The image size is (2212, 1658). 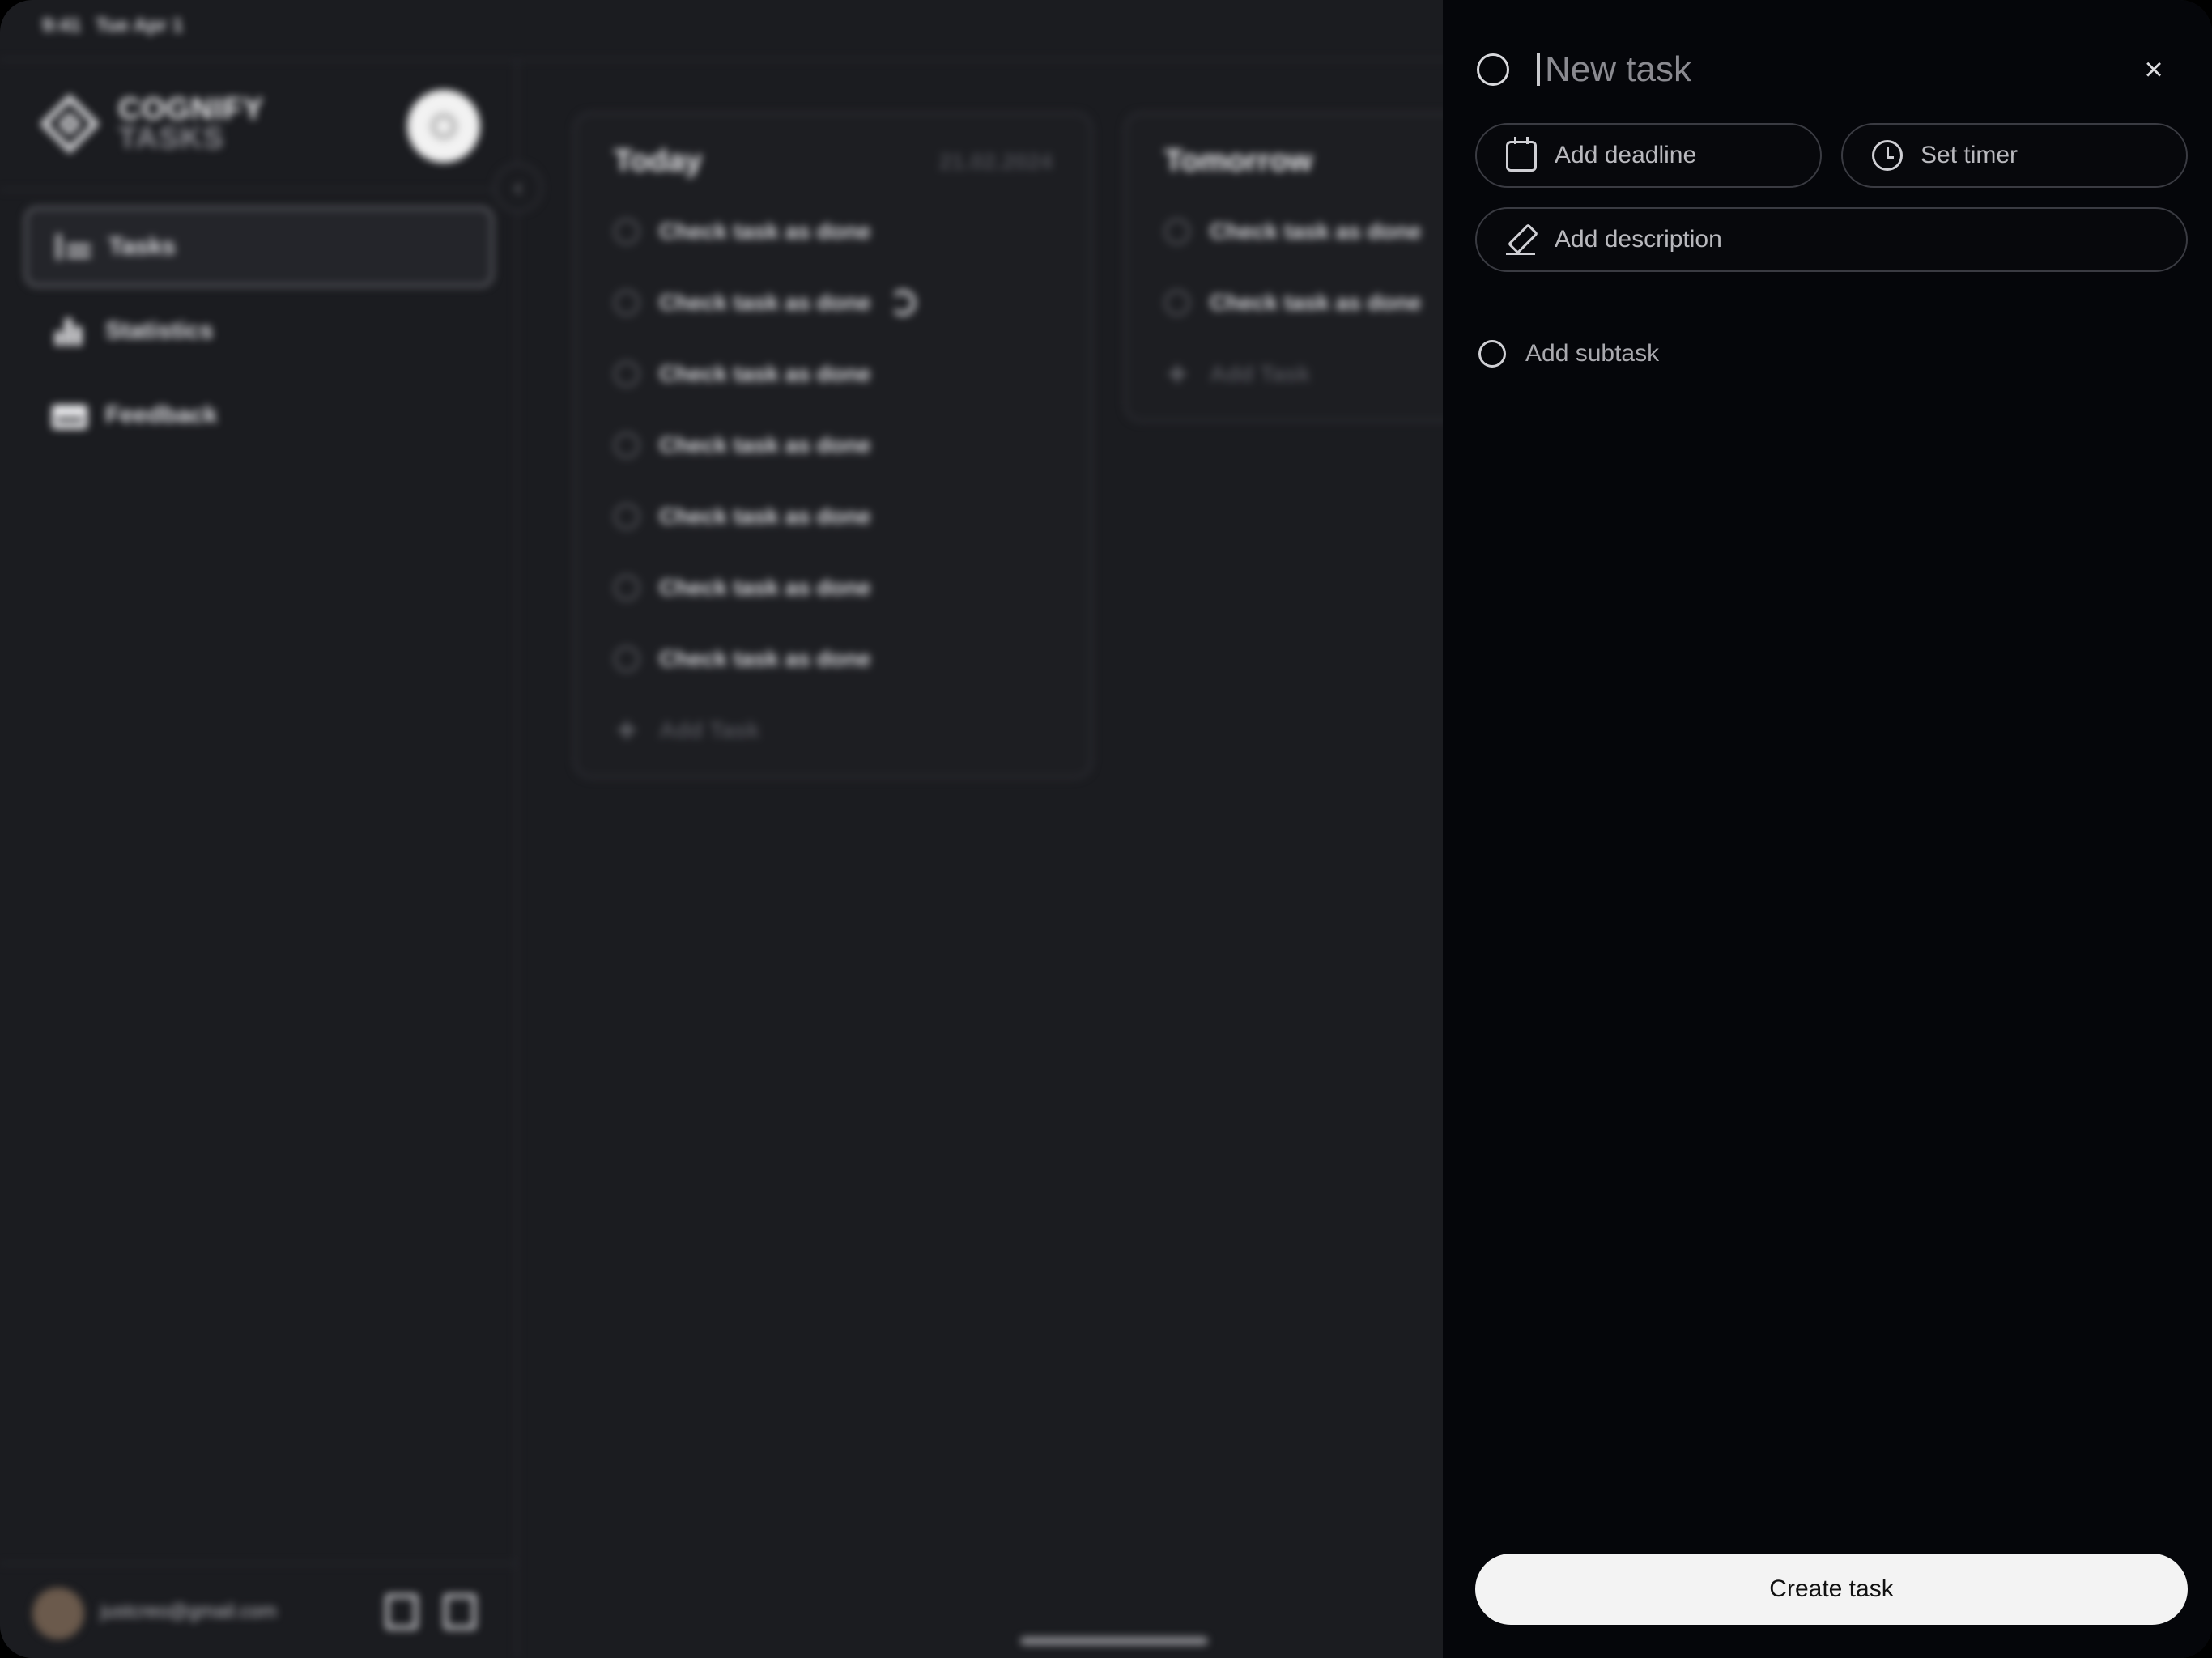 What do you see at coordinates (171, 138) in the screenshot?
I see `brand-subtitle: TASKS` at bounding box center [171, 138].